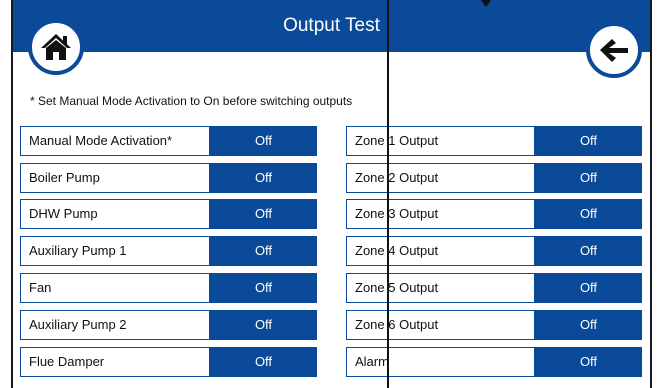 This screenshot has height=388, width=657. I want to click on alarm-toggle: Off, so click(588, 362).